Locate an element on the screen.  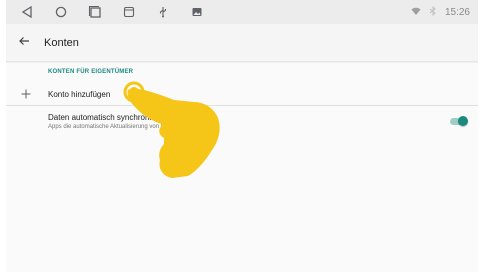
status-time: 15:26 is located at coordinates (457, 12).